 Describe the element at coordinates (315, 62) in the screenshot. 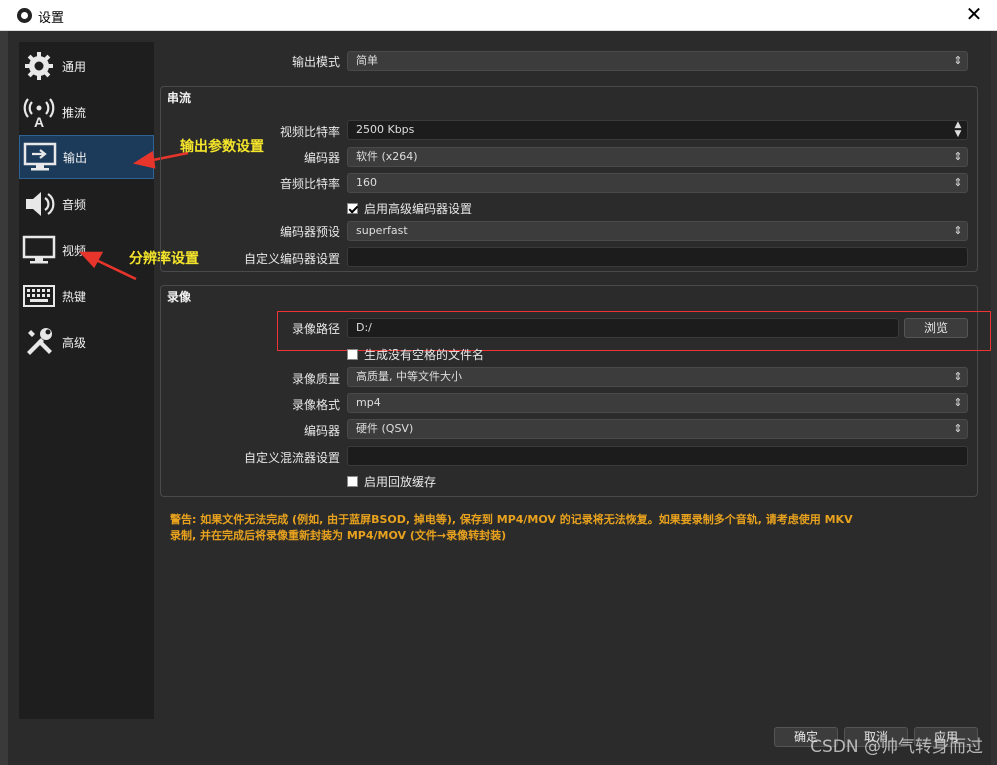

I see `output-mode-label: 输出模式` at that location.